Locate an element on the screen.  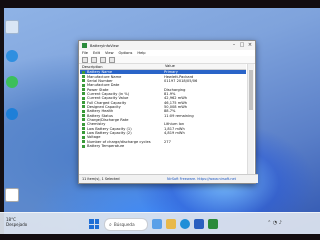
toolbar is located at coordinates (167, 60).